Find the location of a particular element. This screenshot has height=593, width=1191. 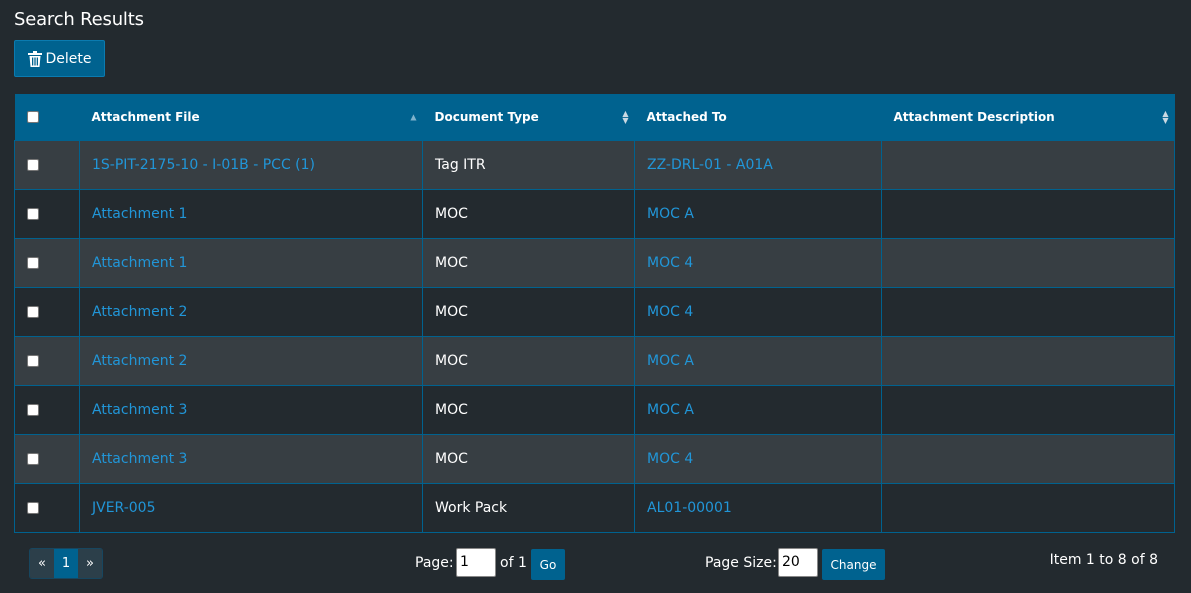

page-label: Page: is located at coordinates (434, 563).